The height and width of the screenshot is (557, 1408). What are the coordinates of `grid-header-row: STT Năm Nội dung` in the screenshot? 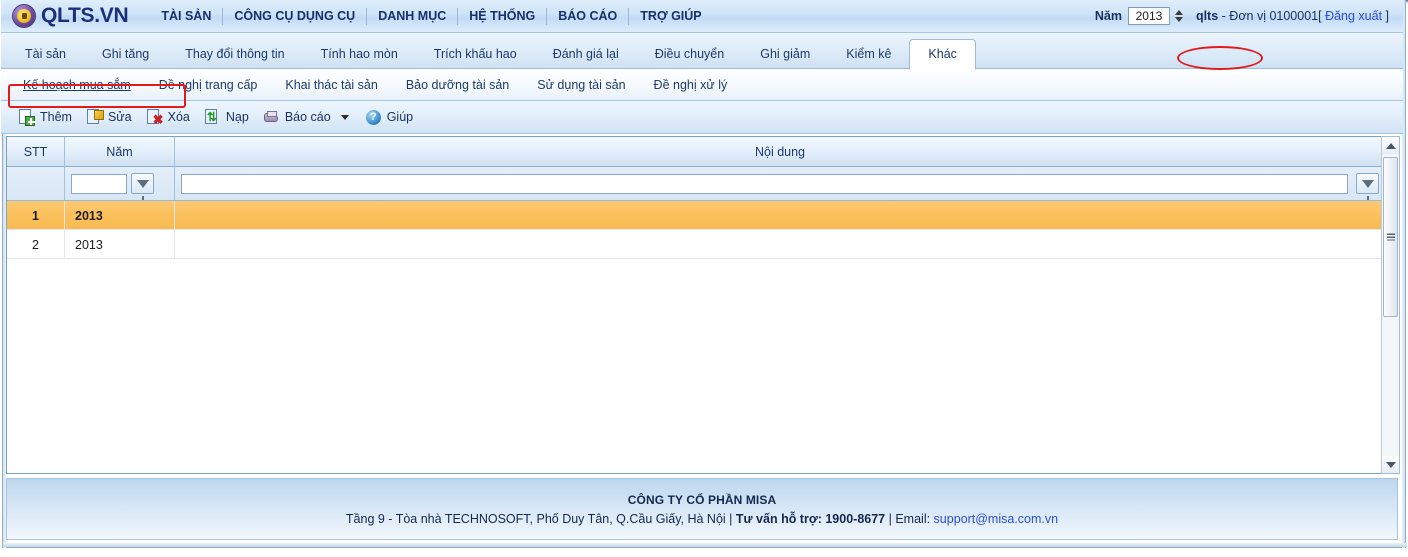 It's located at (696, 152).